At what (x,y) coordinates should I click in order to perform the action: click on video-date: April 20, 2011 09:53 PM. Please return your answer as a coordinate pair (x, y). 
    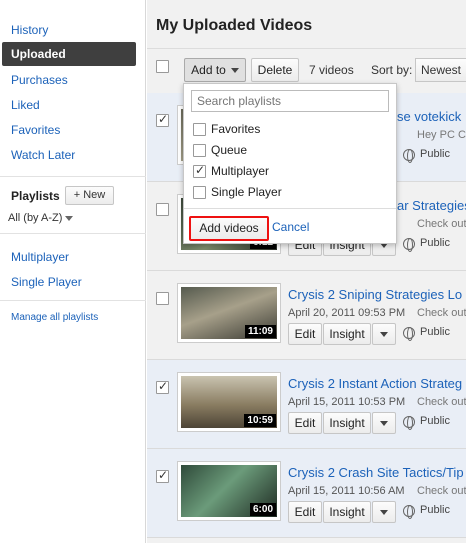
    Looking at the image, I should click on (347, 313).